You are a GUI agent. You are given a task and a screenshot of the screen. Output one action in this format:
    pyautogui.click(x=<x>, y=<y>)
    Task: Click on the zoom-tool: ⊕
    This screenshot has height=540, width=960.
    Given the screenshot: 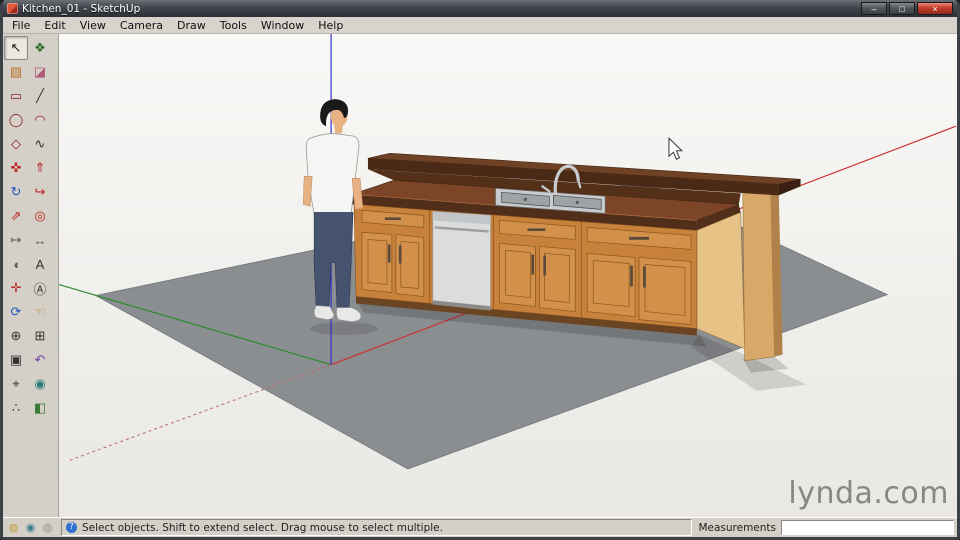 What is the action you would take?
    pyautogui.click(x=16, y=336)
    